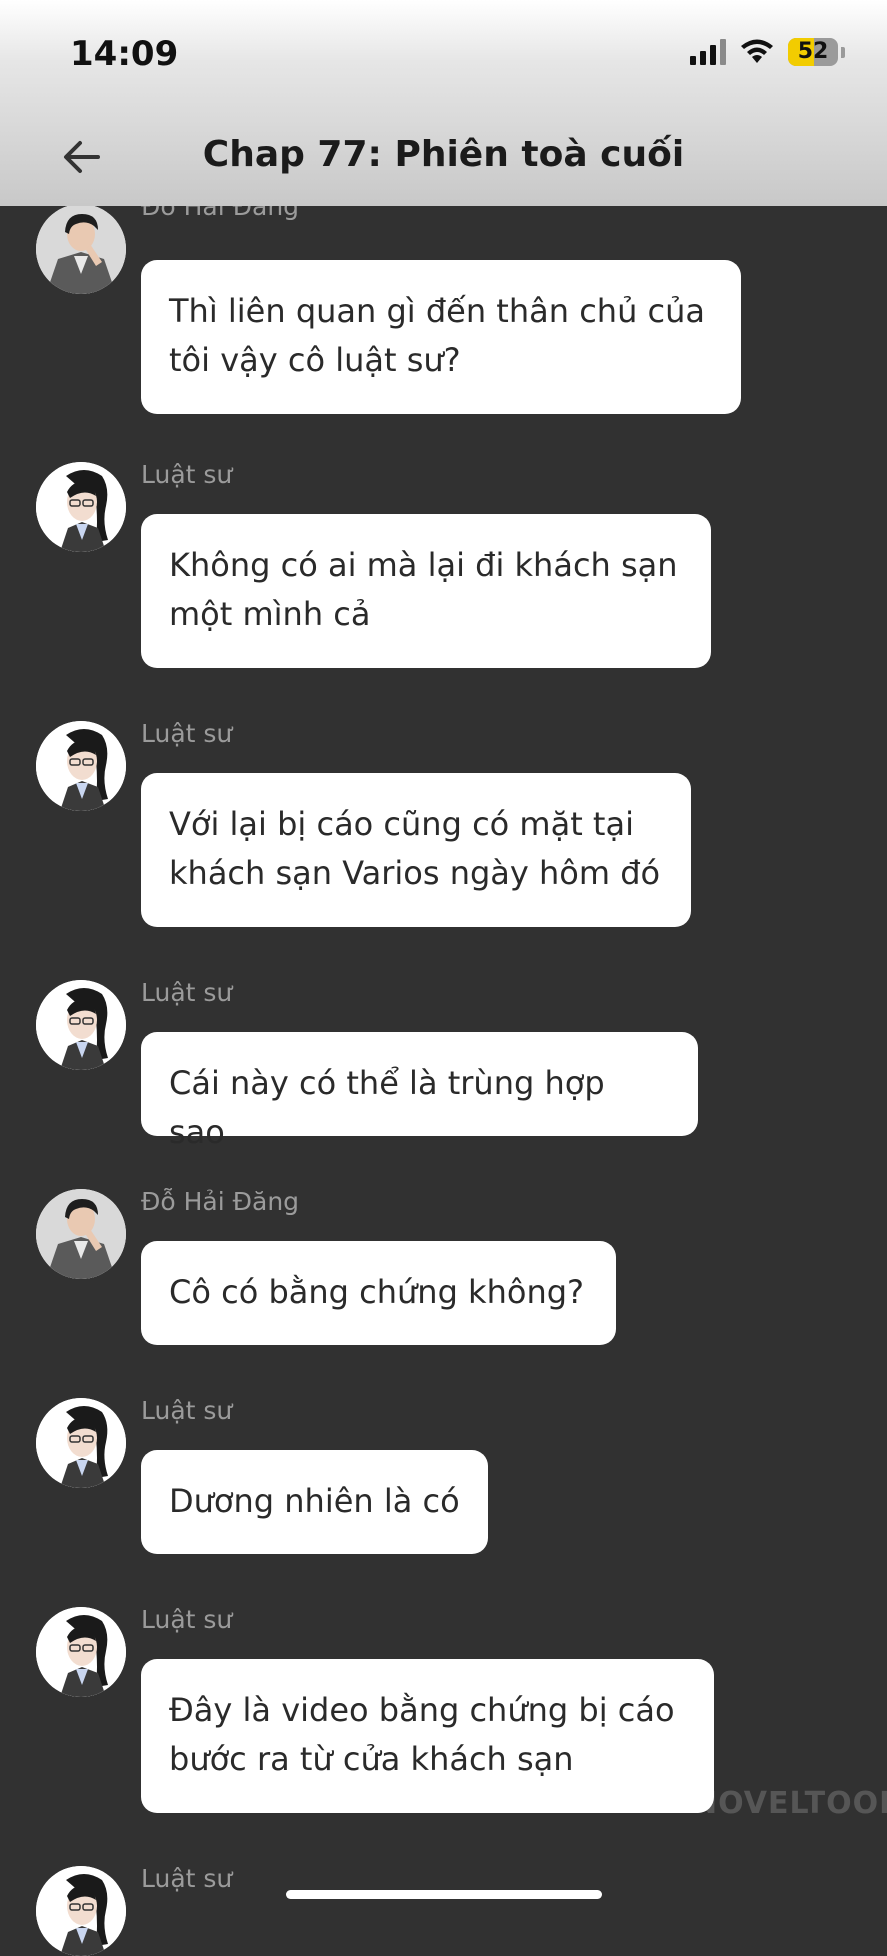 This screenshot has width=887, height=1956. I want to click on status-time: 14:09, so click(124, 54).